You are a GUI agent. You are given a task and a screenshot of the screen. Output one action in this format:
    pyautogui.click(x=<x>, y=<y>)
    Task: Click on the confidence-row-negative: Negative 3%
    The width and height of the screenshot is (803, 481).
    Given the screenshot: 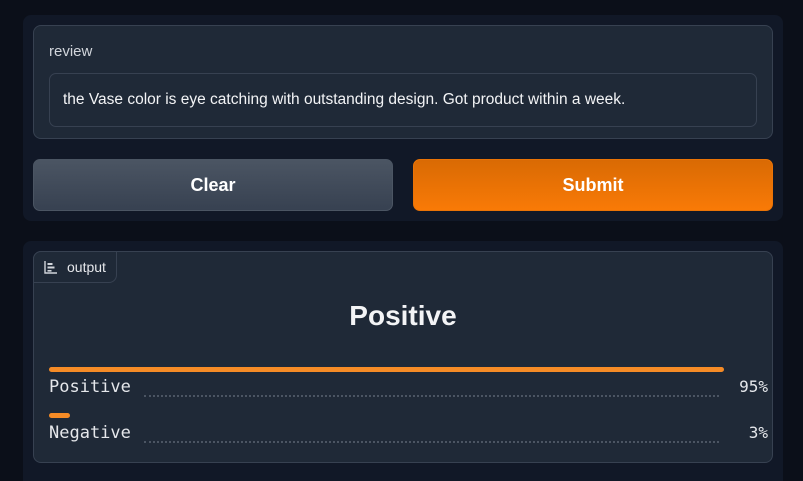 What is the action you would take?
    pyautogui.click(x=408, y=430)
    